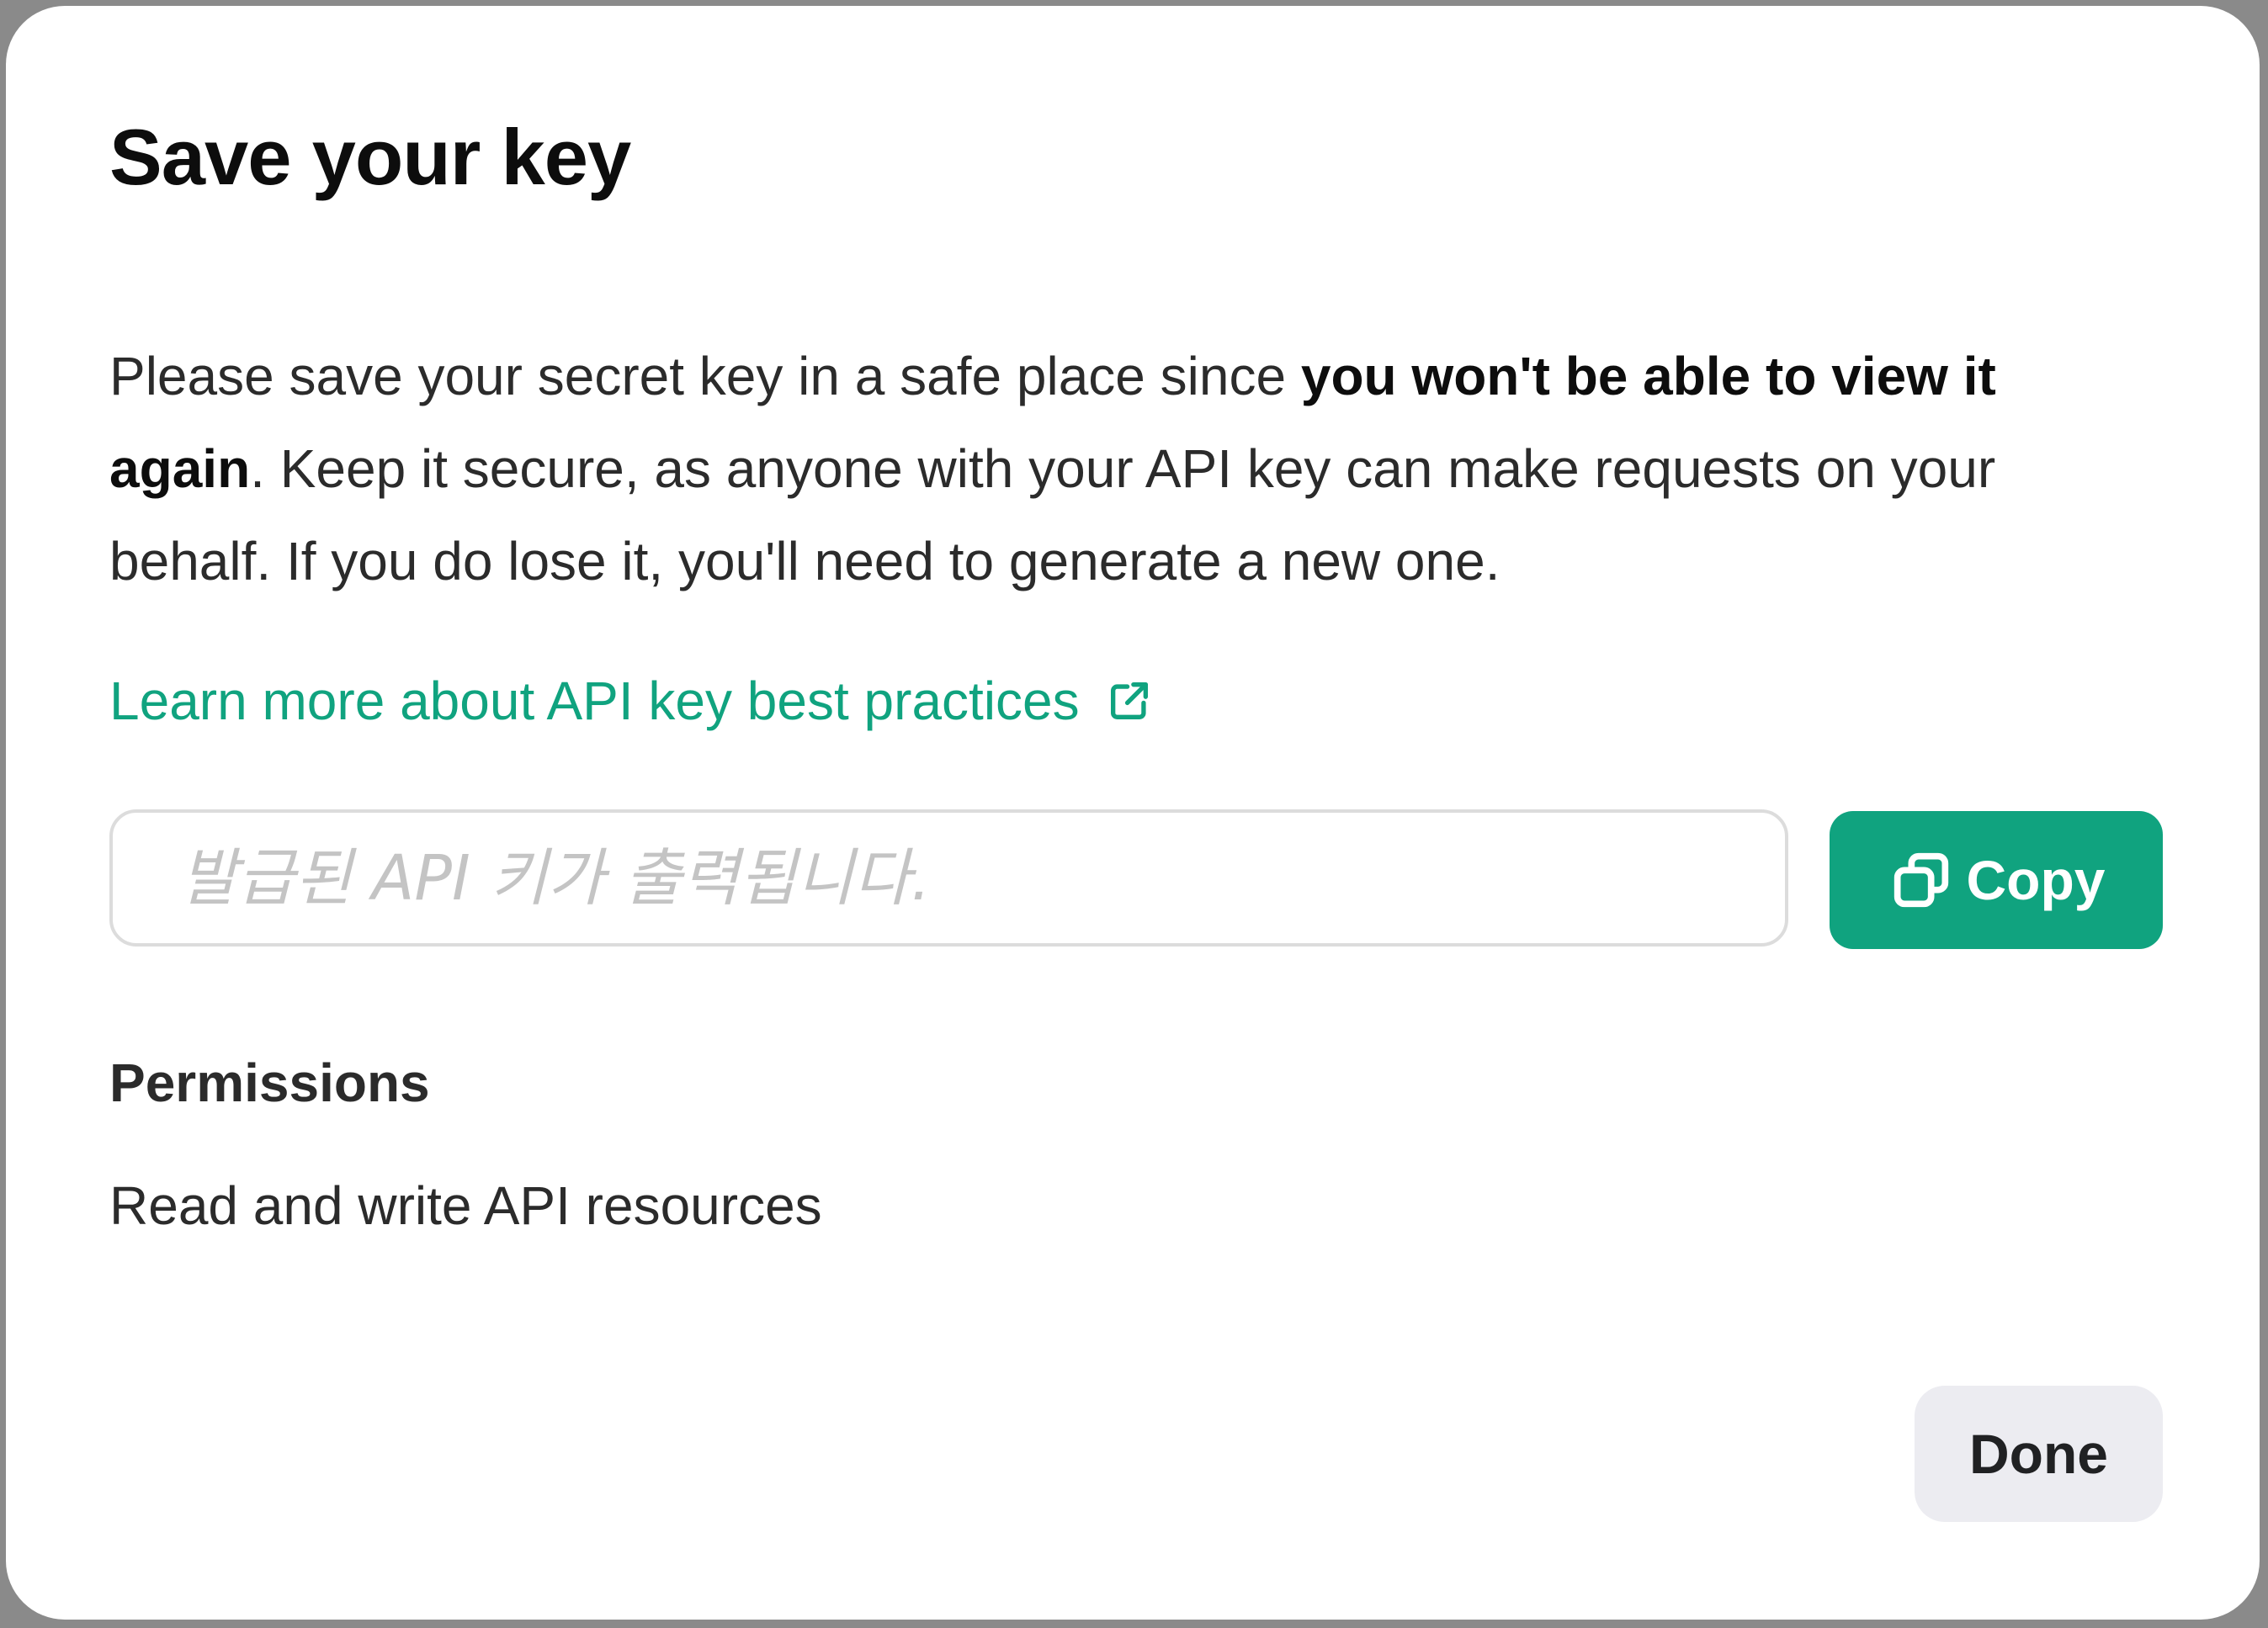 This screenshot has height=1628, width=2268. I want to click on learn-more-link-label: Learn more about API key best practices, so click(594, 701).